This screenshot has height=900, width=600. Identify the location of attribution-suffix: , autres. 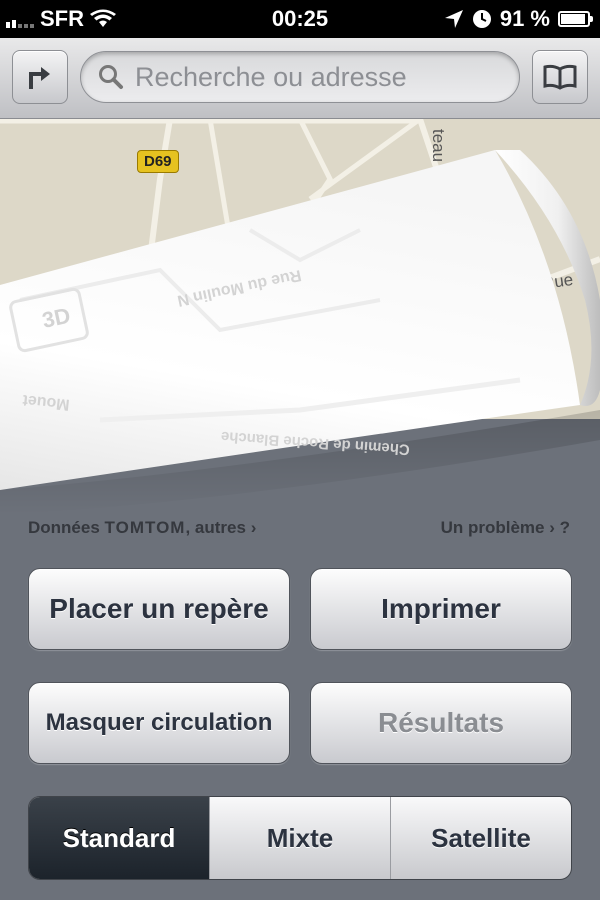
(215, 527).